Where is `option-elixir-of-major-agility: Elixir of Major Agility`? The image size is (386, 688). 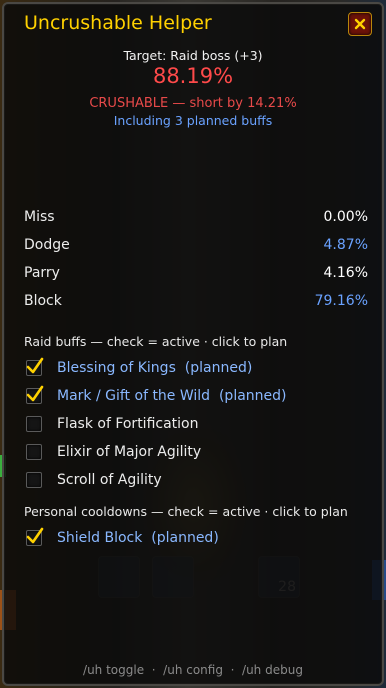
option-elixir-of-major-agility: Elixir of Major Agility is located at coordinates (113, 452).